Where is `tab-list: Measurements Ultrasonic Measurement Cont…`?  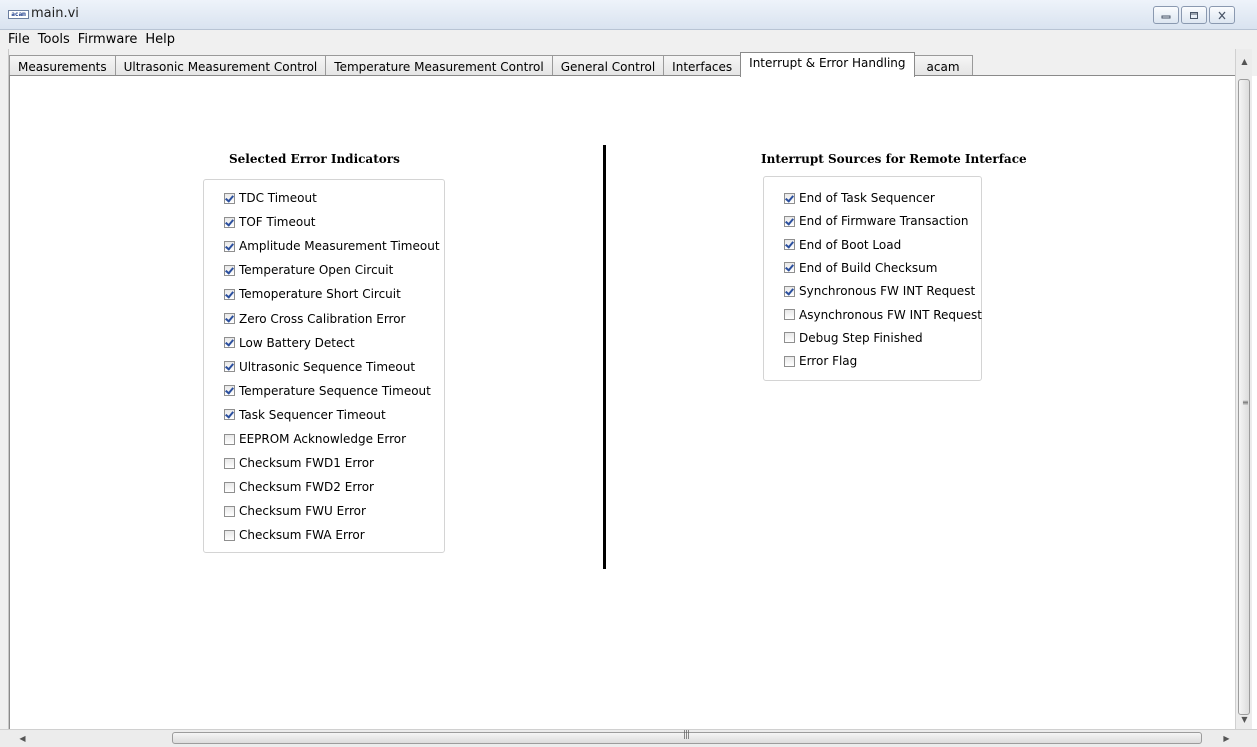
tab-list: Measurements Ultrasonic Measurement Cont… is located at coordinates (491, 64).